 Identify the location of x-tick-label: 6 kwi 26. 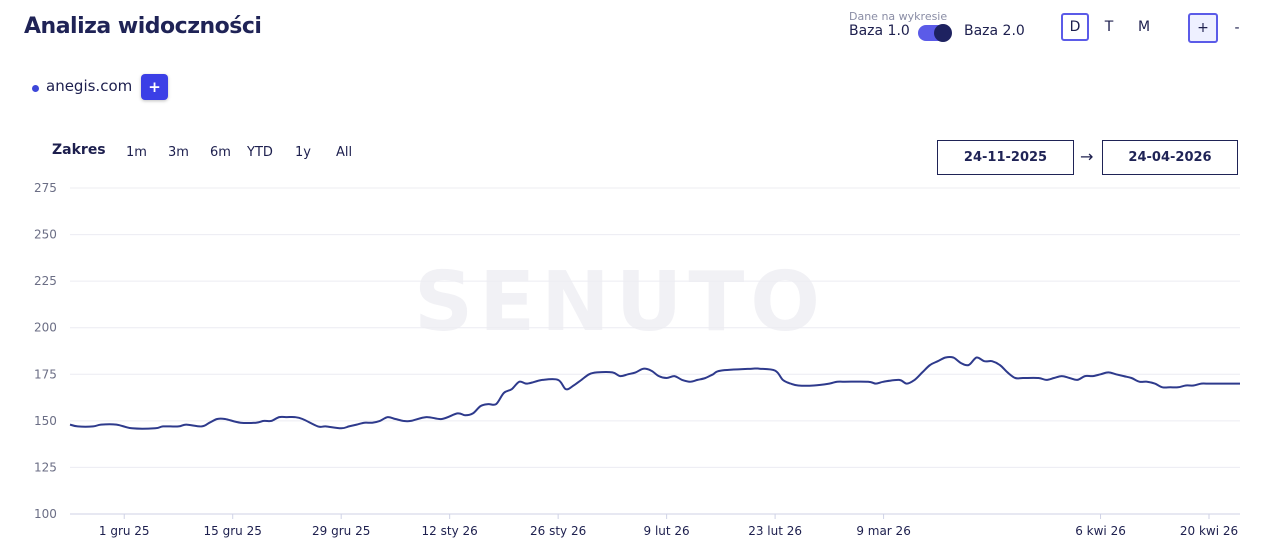
(1100, 531).